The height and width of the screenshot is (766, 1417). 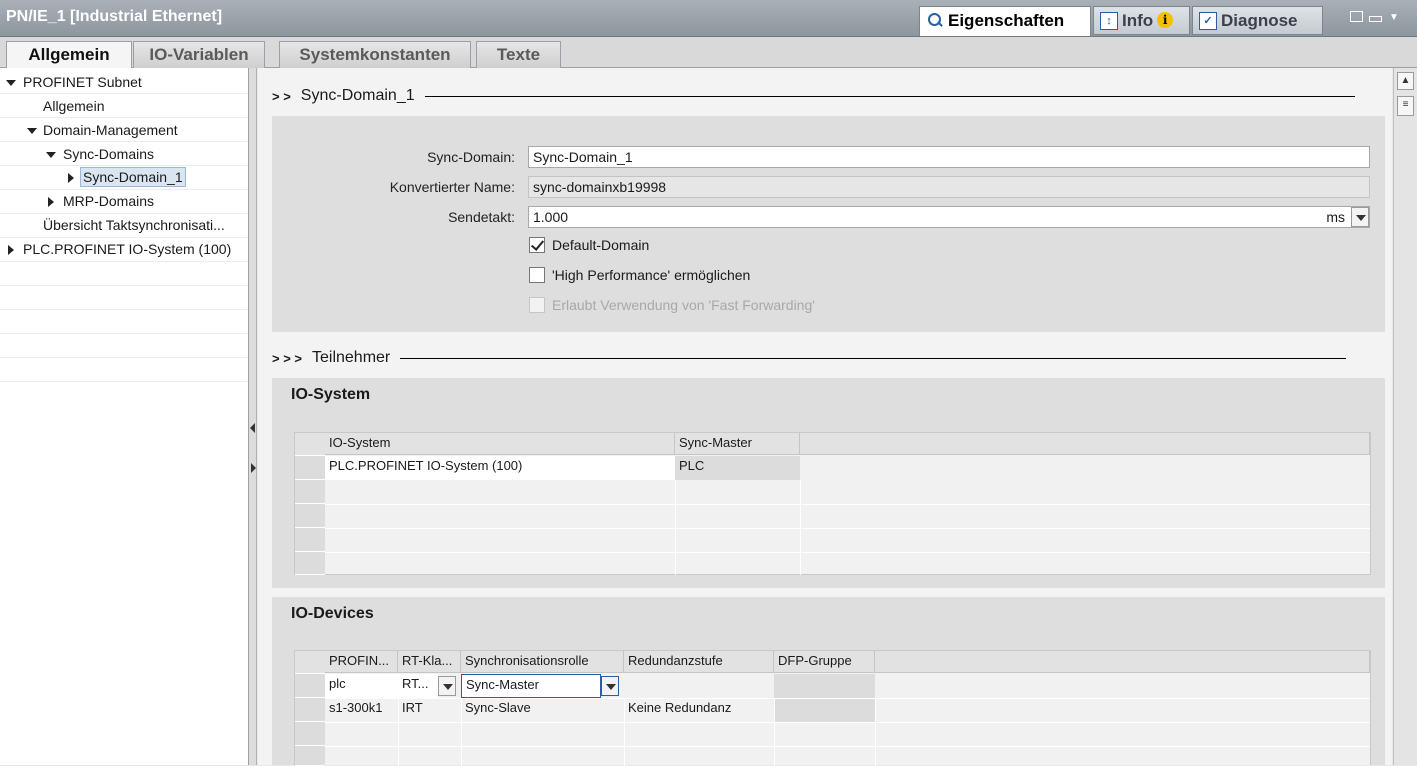 I want to click on section-title: Sync-Domain_1, so click(x=357, y=95).